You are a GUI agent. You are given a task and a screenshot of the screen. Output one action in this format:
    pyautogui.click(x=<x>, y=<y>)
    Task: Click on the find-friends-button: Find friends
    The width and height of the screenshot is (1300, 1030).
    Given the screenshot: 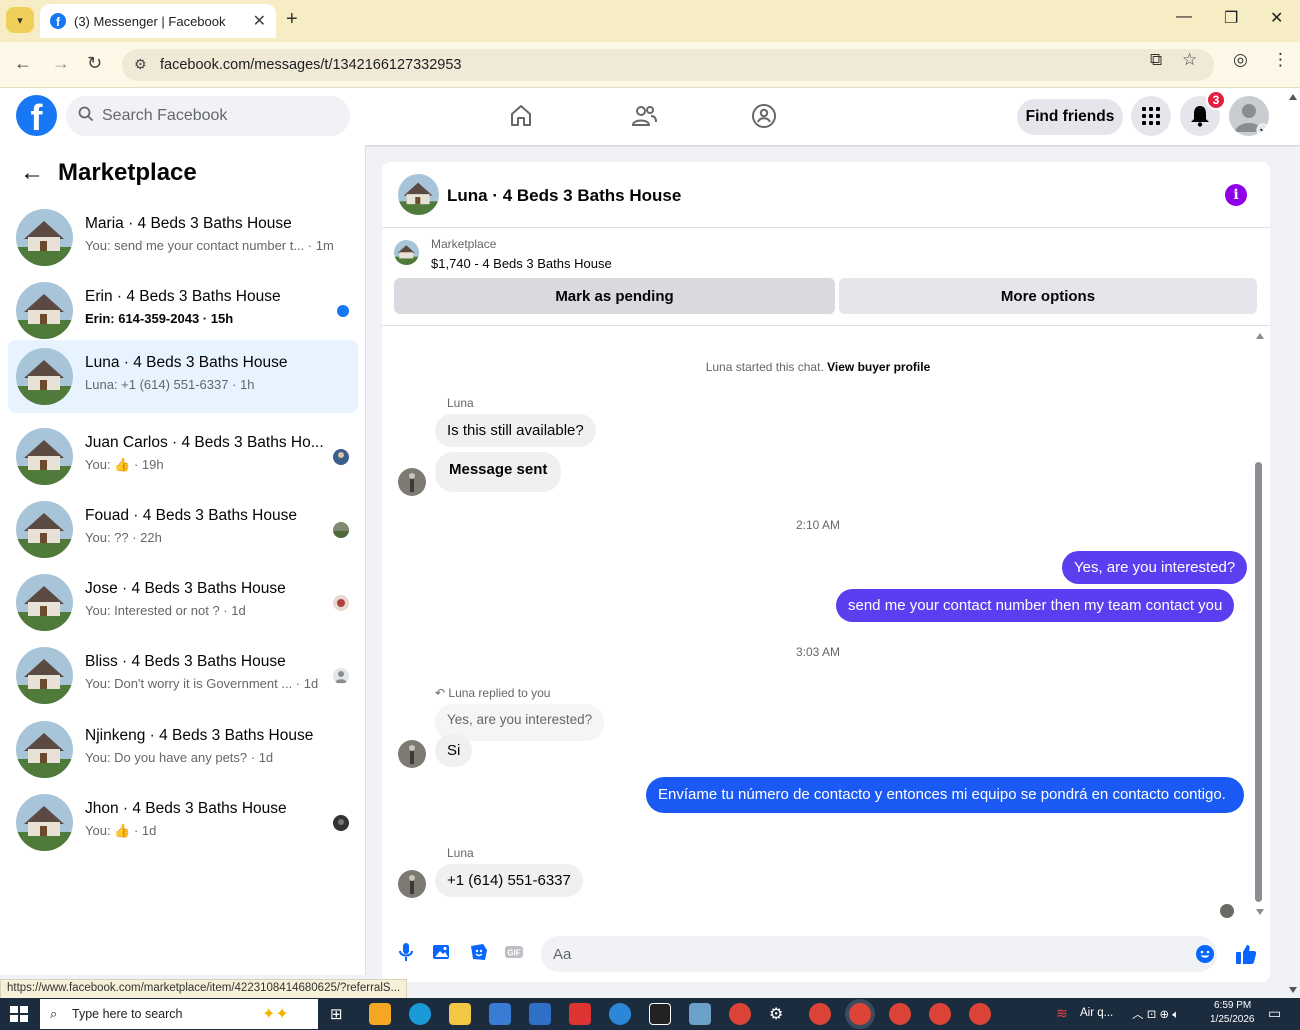 What is the action you would take?
    pyautogui.click(x=1070, y=117)
    